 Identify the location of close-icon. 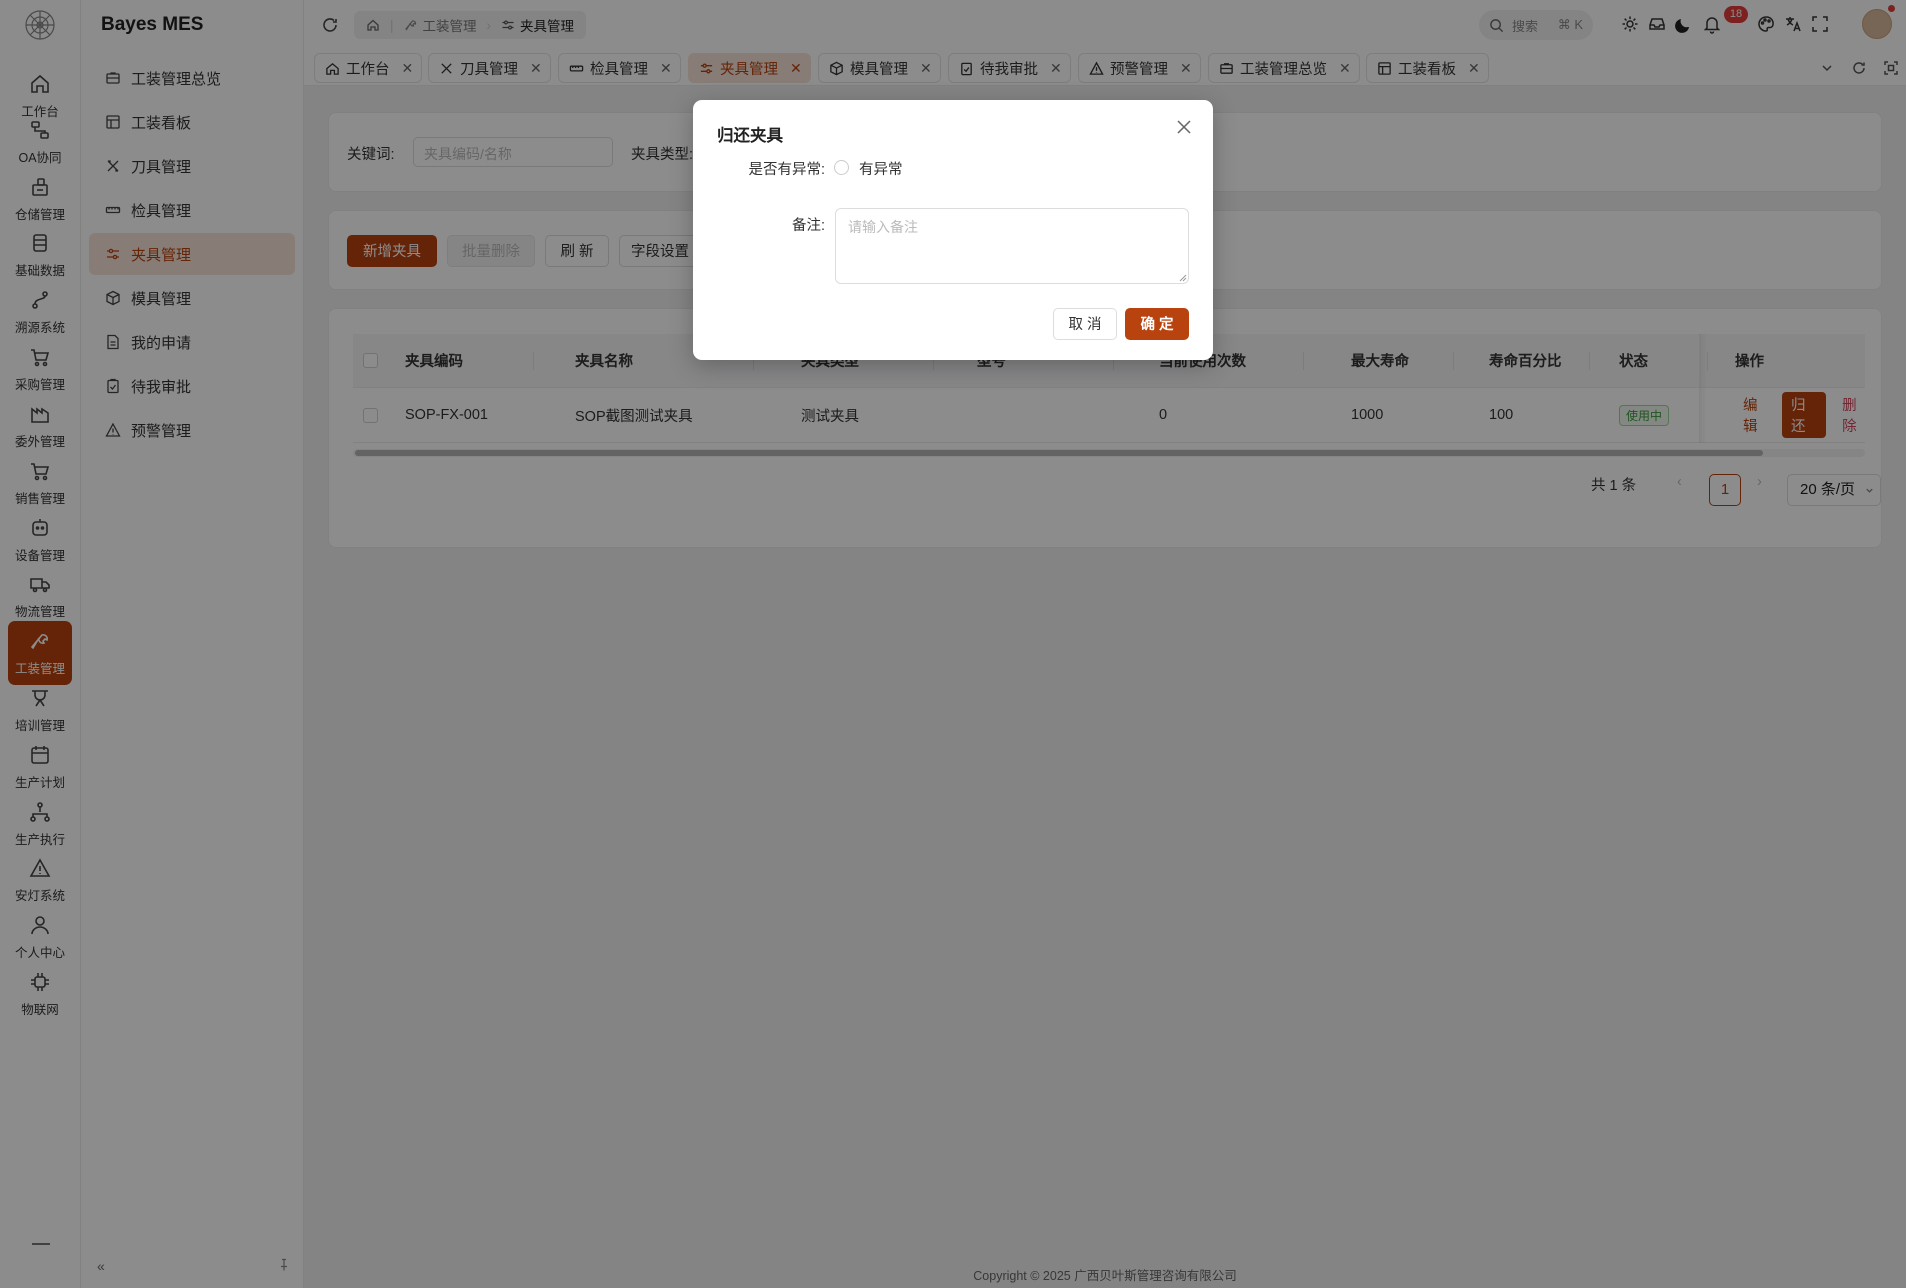
(1184, 127).